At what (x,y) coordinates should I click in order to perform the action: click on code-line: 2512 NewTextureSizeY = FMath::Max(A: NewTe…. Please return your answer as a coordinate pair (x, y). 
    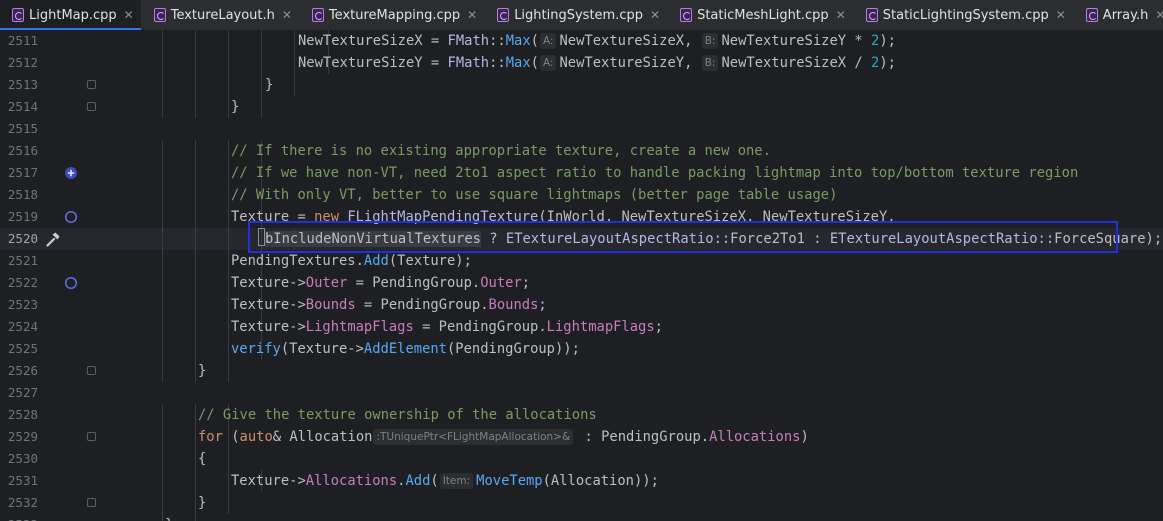
    Looking at the image, I should click on (581, 63).